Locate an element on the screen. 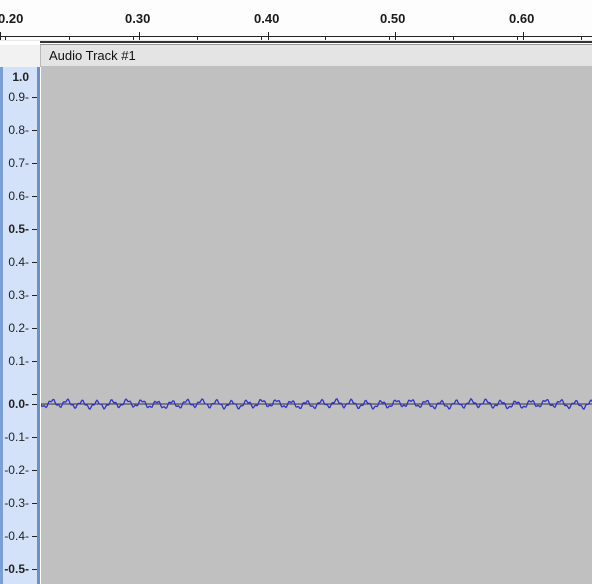  amp-label: 0.2- is located at coordinates (18, 328).